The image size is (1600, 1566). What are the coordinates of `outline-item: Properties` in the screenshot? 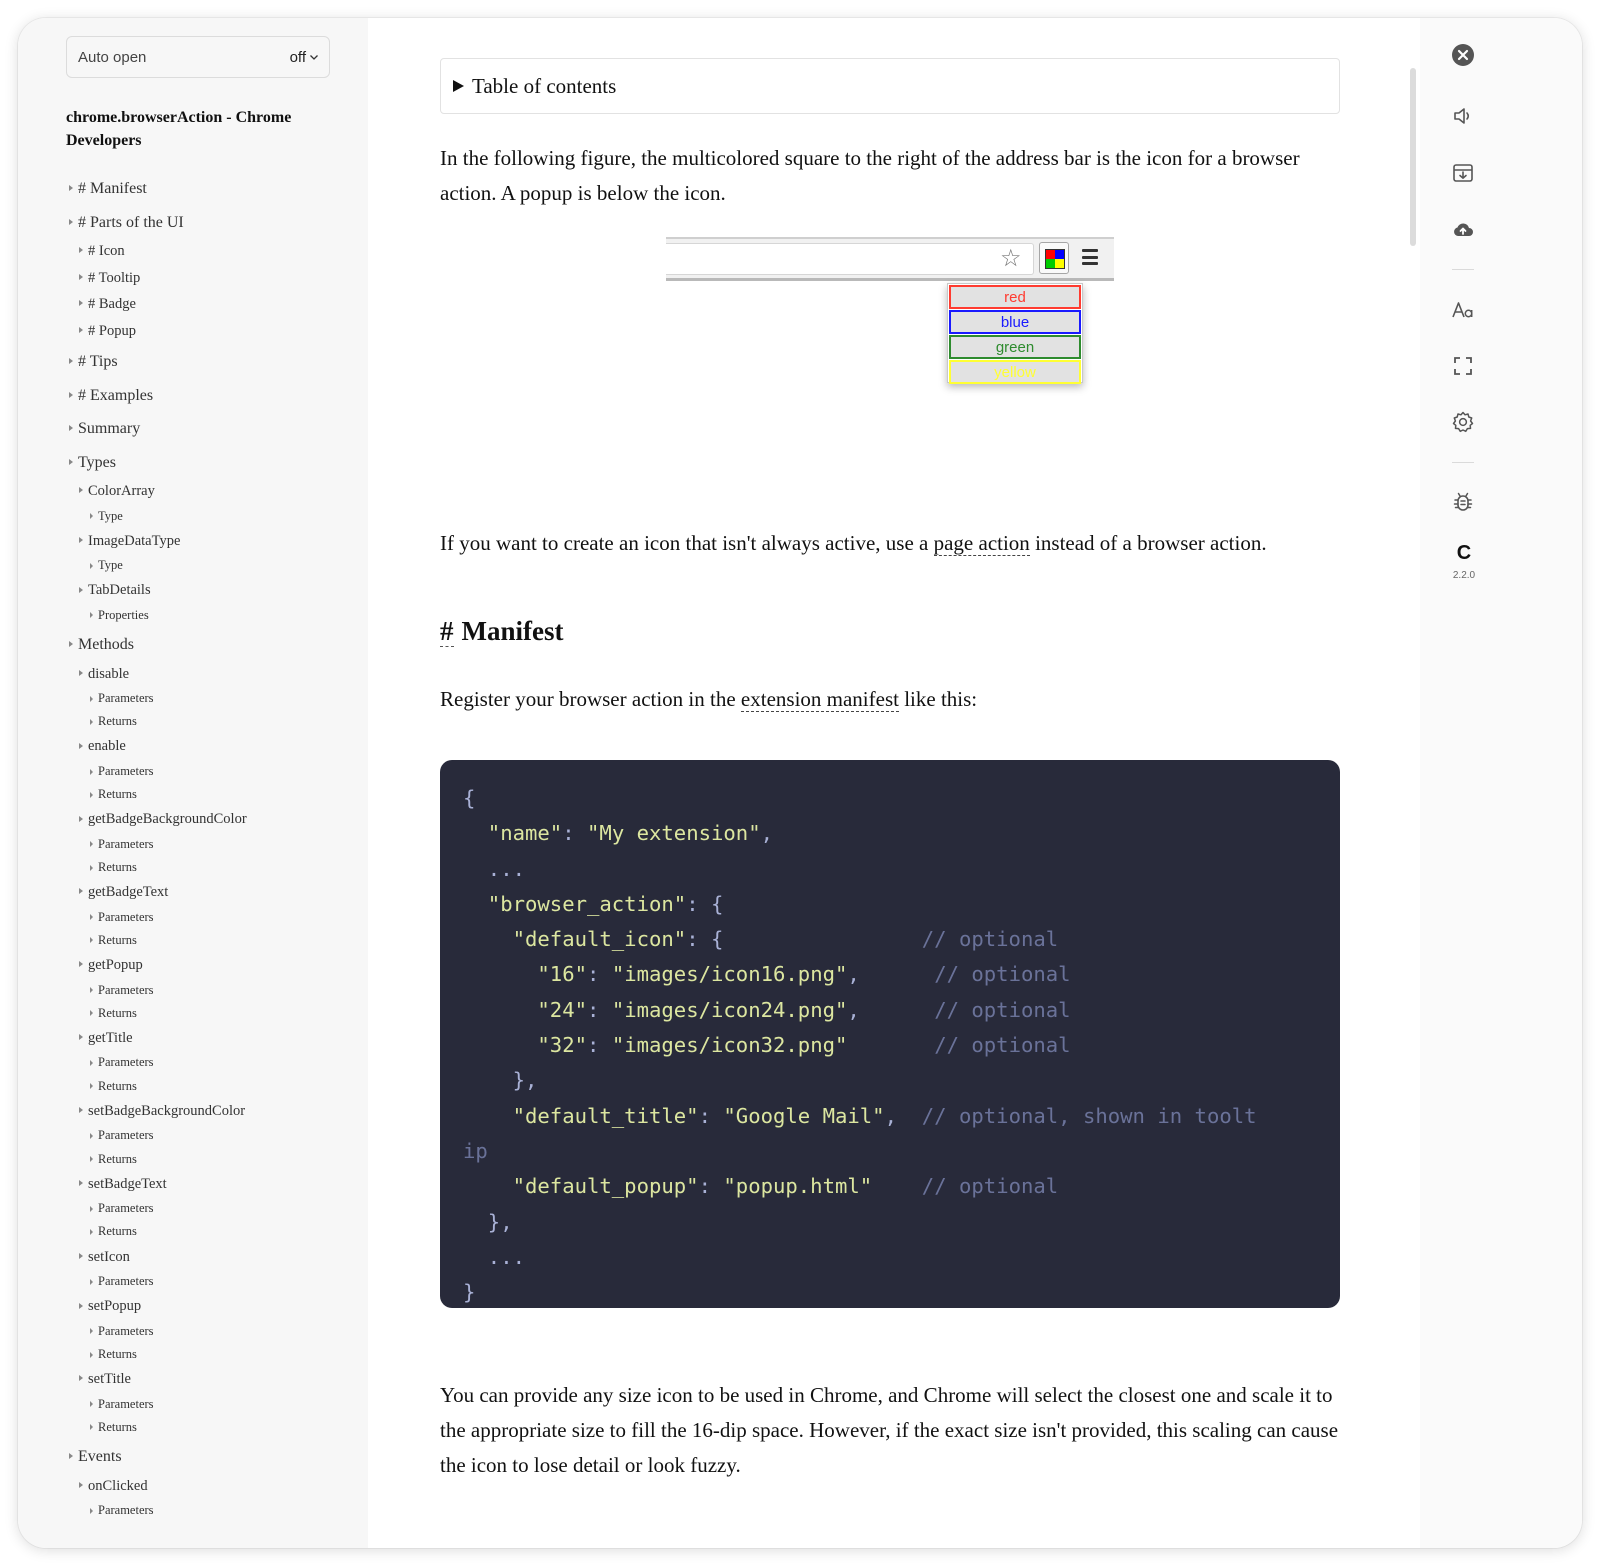 It's located at (211, 615).